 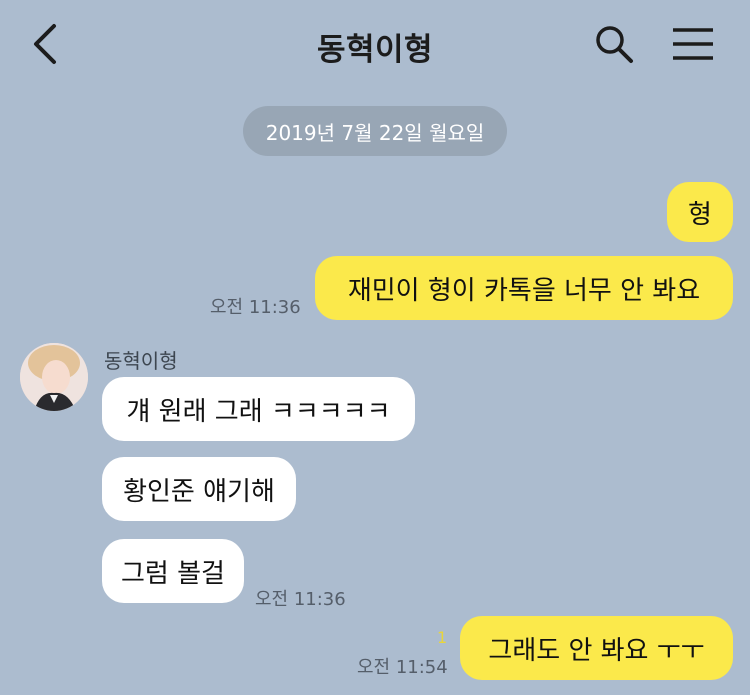 I want to click on date-divider: 2019년 7월 22일 월요일, so click(x=375, y=131).